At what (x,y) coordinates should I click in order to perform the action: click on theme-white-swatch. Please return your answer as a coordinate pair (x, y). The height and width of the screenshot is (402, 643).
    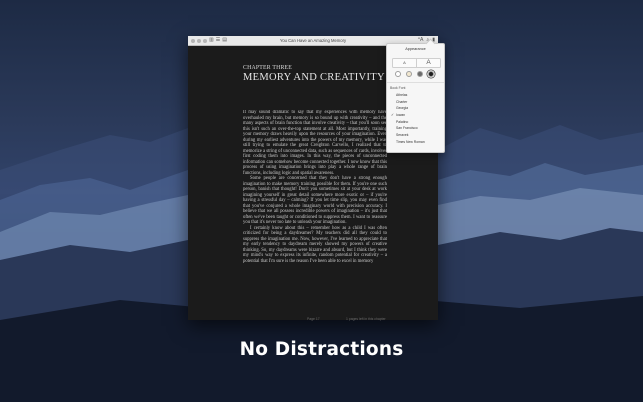
    Looking at the image, I should click on (398, 74).